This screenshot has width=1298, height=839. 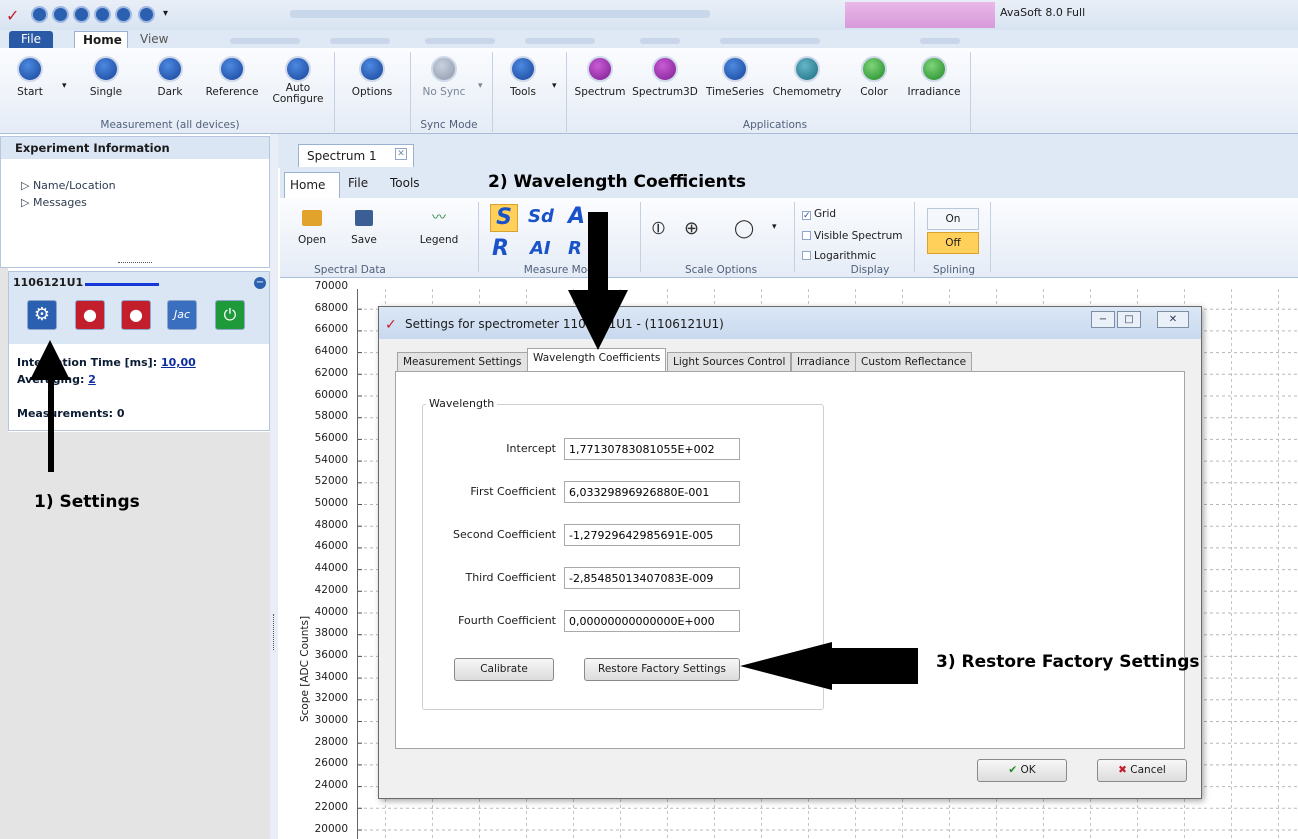 I want to click on arrow-left-restore, so click(x=829, y=666).